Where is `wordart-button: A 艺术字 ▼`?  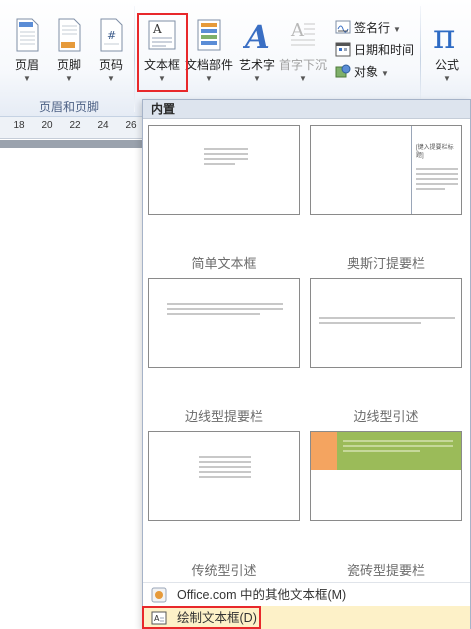
wordart-button: A 艺术字 ▼ is located at coordinates (257, 53).